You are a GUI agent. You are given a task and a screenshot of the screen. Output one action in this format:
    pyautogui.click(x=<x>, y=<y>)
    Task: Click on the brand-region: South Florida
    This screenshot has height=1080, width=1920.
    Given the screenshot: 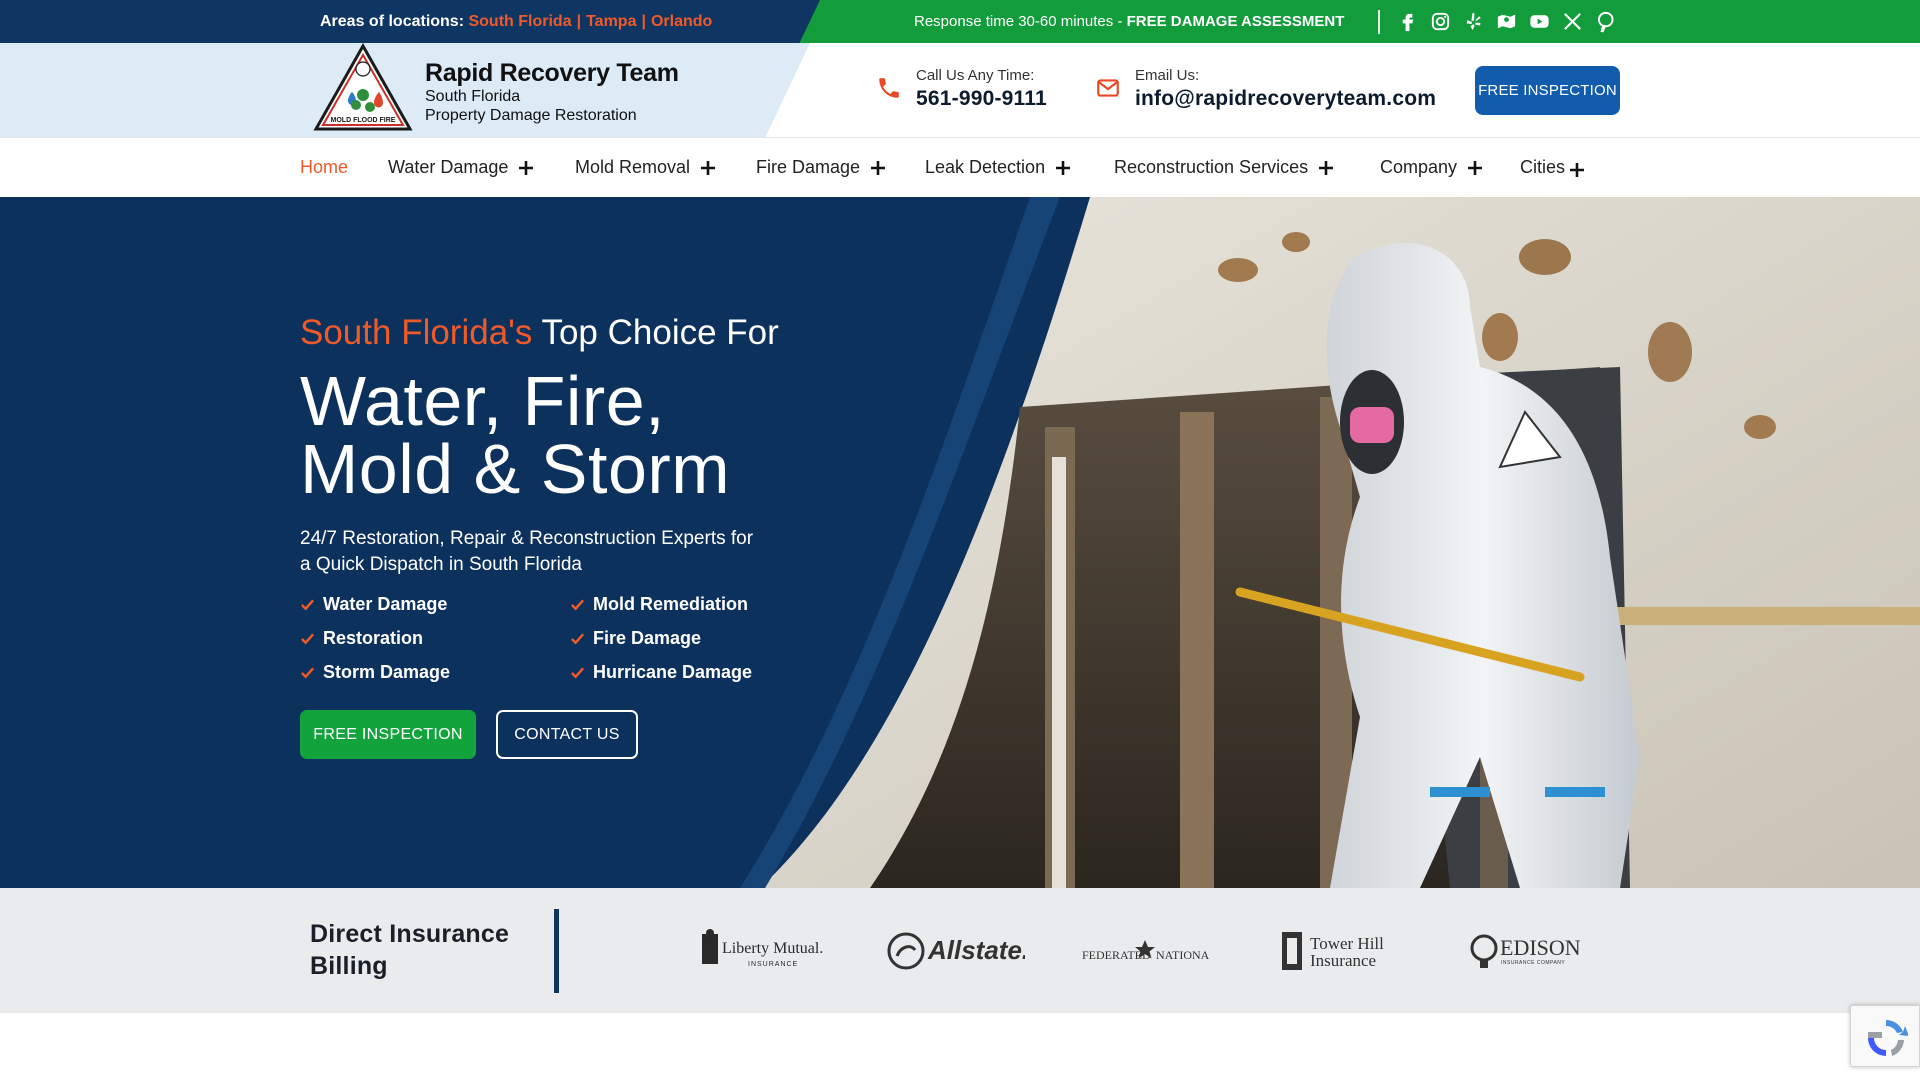 What is the action you would take?
    pyautogui.click(x=473, y=96)
    